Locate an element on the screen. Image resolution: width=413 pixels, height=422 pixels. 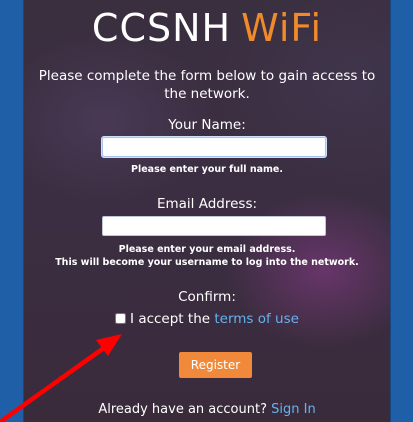
terms-row: I accept the terms of use is located at coordinates (207, 319).